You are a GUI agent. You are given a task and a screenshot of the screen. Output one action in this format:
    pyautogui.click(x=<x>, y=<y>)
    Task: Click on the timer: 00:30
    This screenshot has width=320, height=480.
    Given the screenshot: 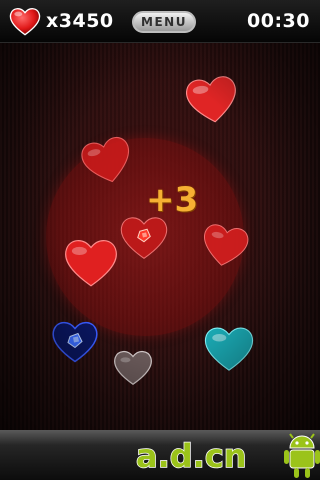 What is the action you would take?
    pyautogui.click(x=278, y=21)
    